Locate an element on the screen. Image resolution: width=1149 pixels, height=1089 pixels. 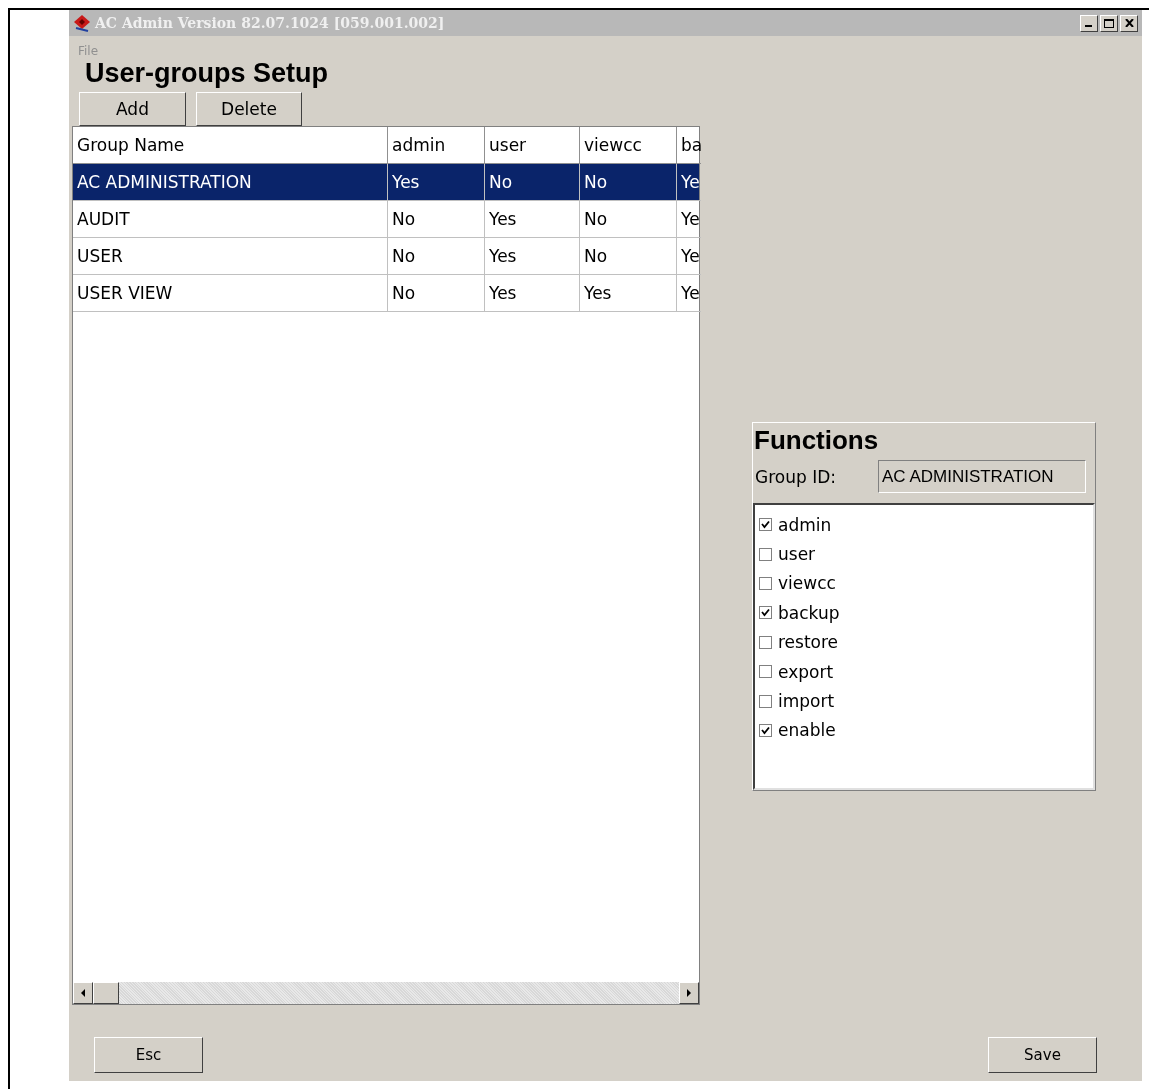
save-button: Save is located at coordinates (1042, 1055).